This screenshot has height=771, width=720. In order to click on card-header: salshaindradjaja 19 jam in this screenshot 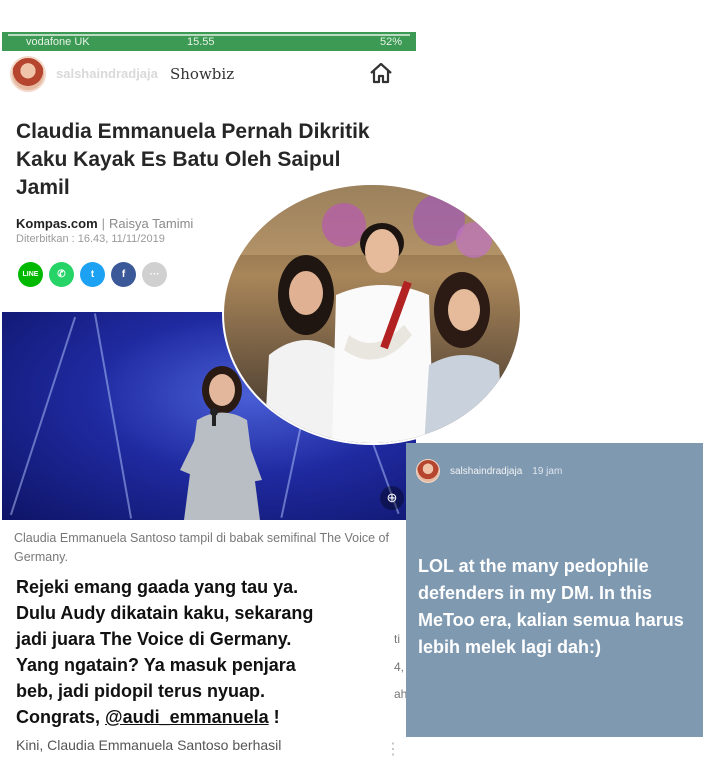, I will do `click(554, 463)`.